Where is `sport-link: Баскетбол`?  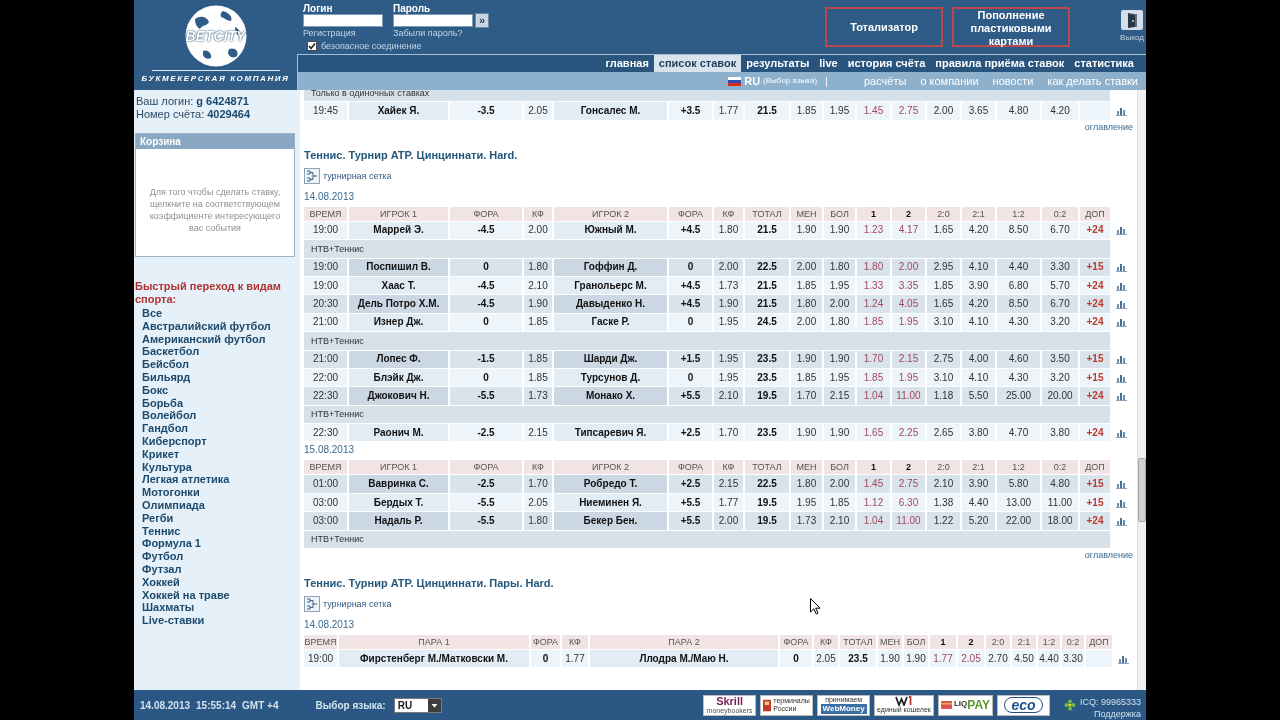 sport-link: Баскетбол is located at coordinates (171, 352).